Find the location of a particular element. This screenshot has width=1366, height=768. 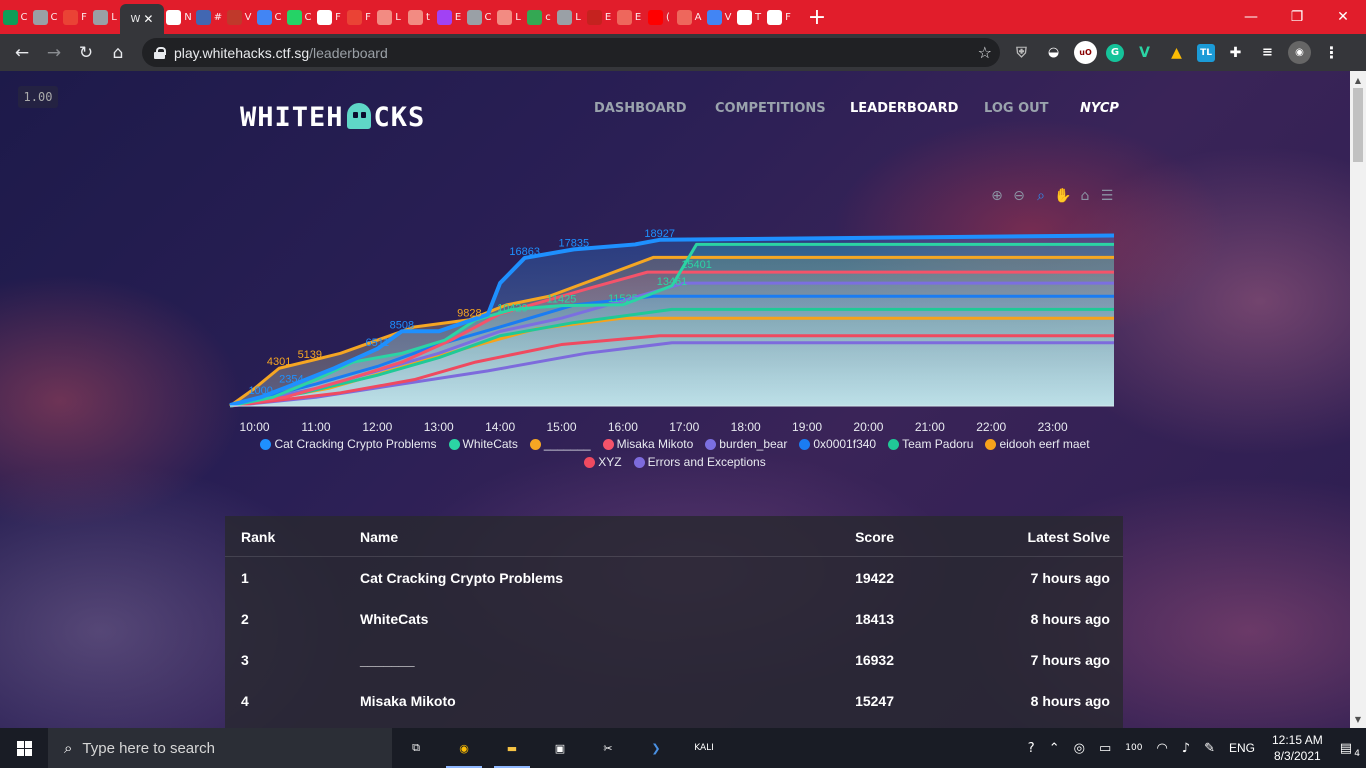

back-icon: ← is located at coordinates (22, 53).